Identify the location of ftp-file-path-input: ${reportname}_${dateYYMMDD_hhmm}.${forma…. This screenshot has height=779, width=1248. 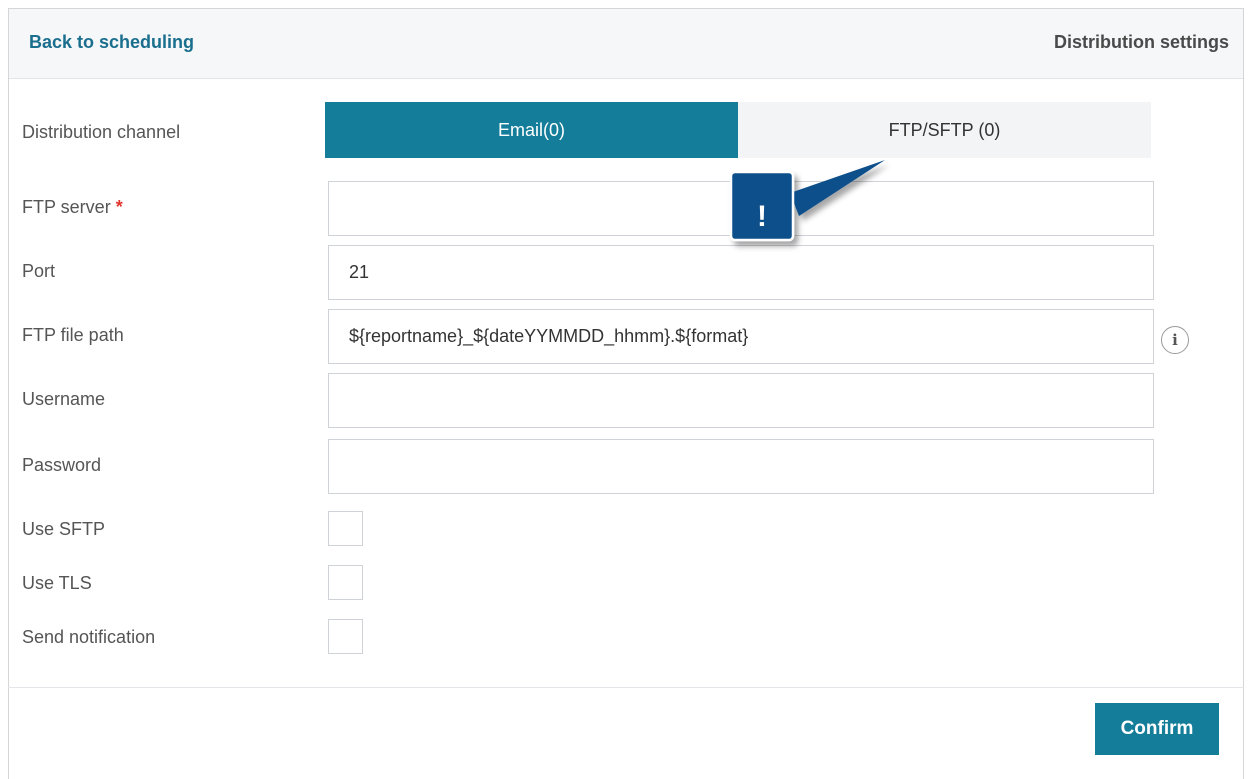
(741, 336).